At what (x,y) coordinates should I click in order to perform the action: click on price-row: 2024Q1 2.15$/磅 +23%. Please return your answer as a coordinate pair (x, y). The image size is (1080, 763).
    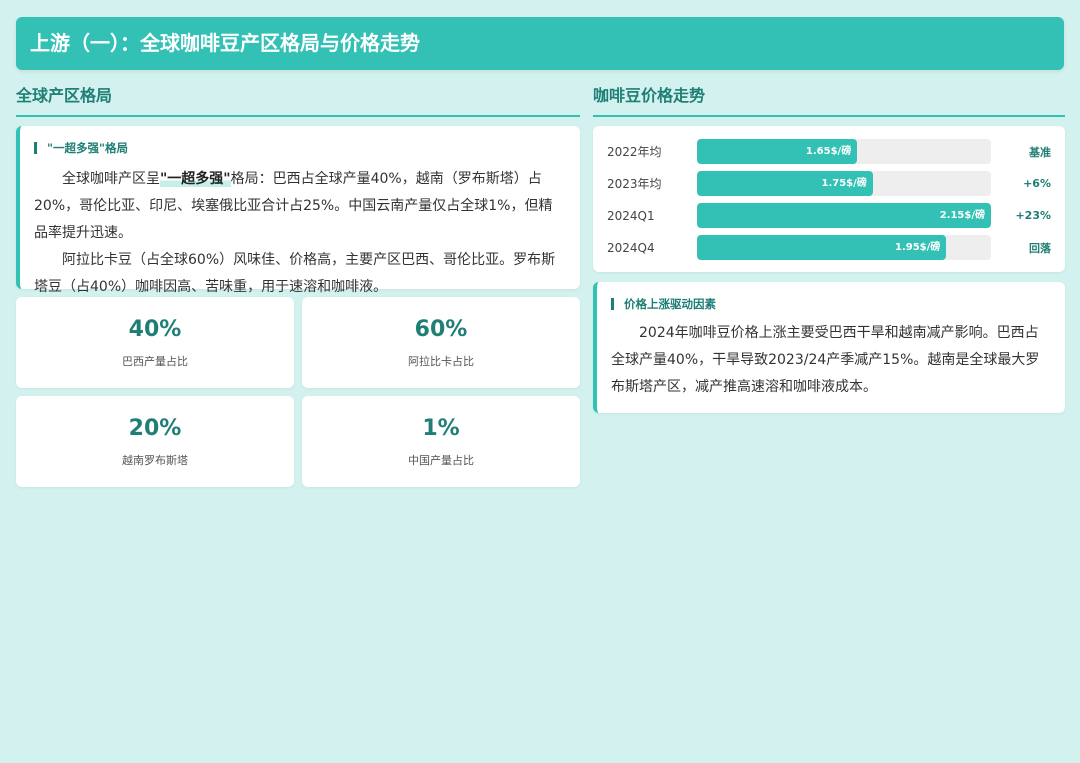
    Looking at the image, I should click on (829, 215).